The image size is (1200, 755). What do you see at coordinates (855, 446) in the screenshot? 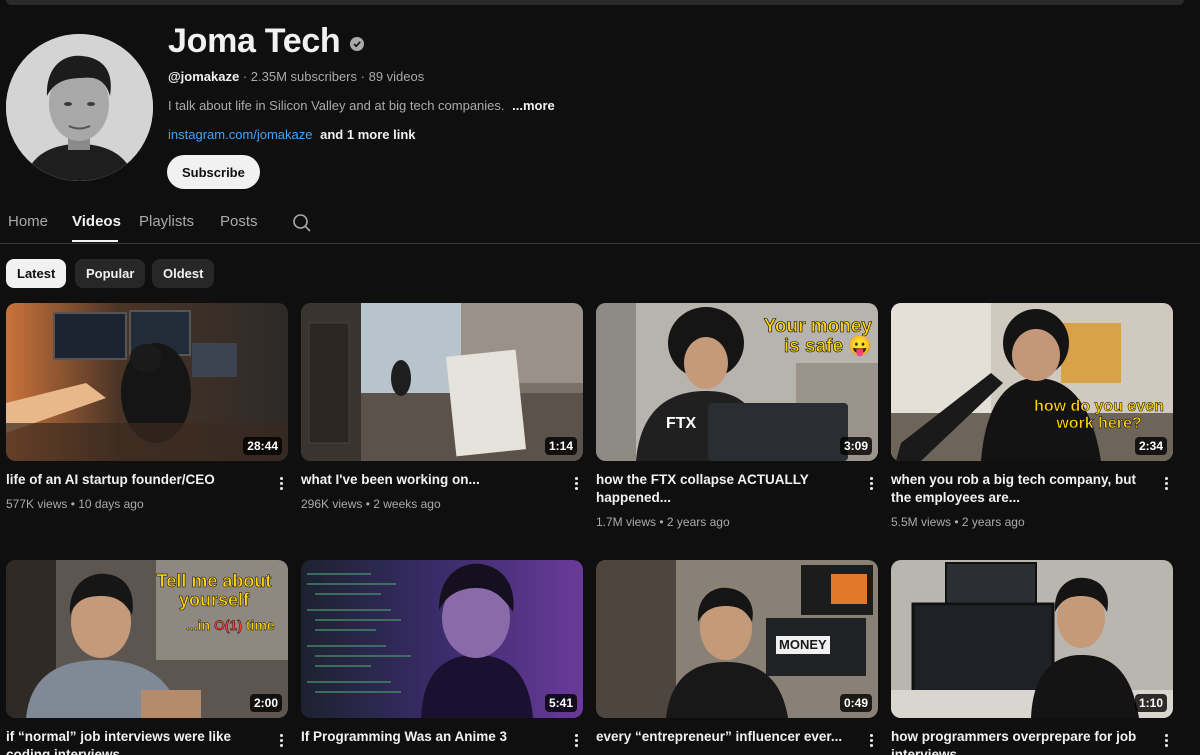
I see `video-duration: 3:09` at bounding box center [855, 446].